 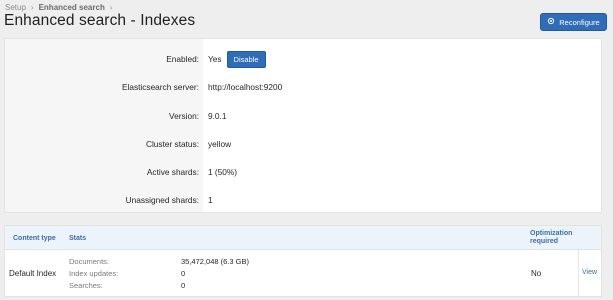 I want to click on active-shards-row: Active shards: 1 (50%), so click(x=303, y=172).